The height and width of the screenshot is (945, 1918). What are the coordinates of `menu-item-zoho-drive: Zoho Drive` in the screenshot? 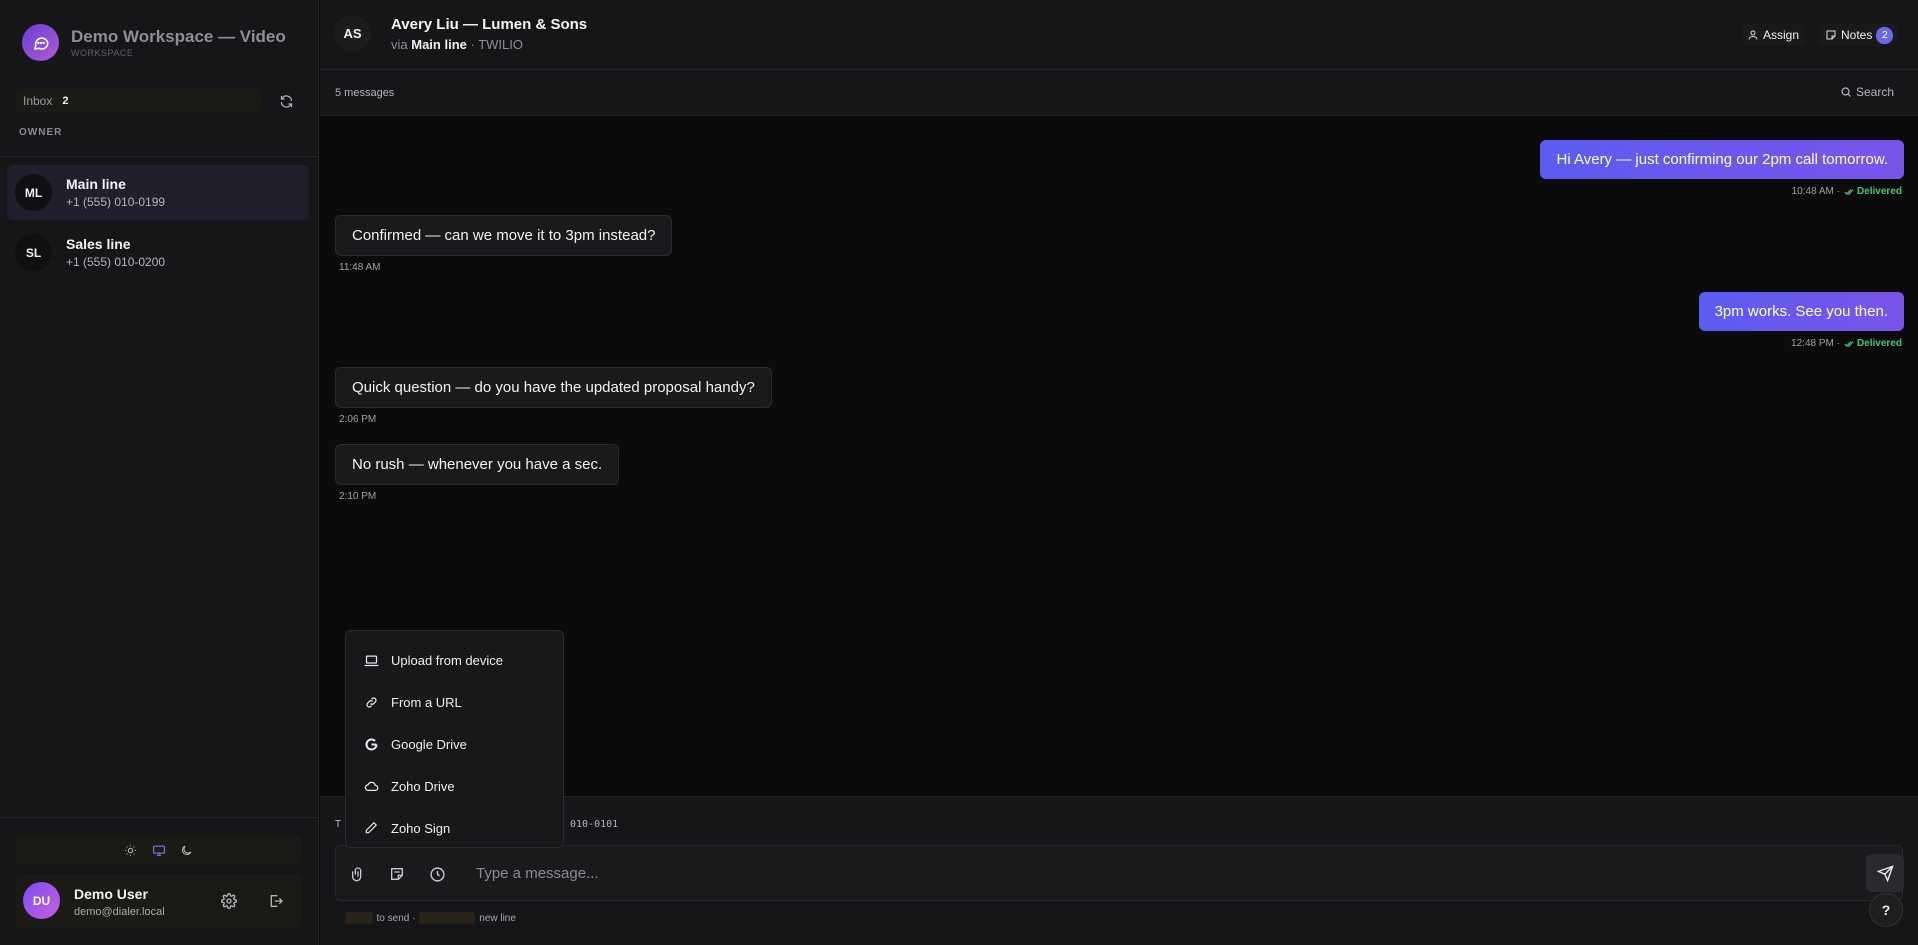 It's located at (454, 786).